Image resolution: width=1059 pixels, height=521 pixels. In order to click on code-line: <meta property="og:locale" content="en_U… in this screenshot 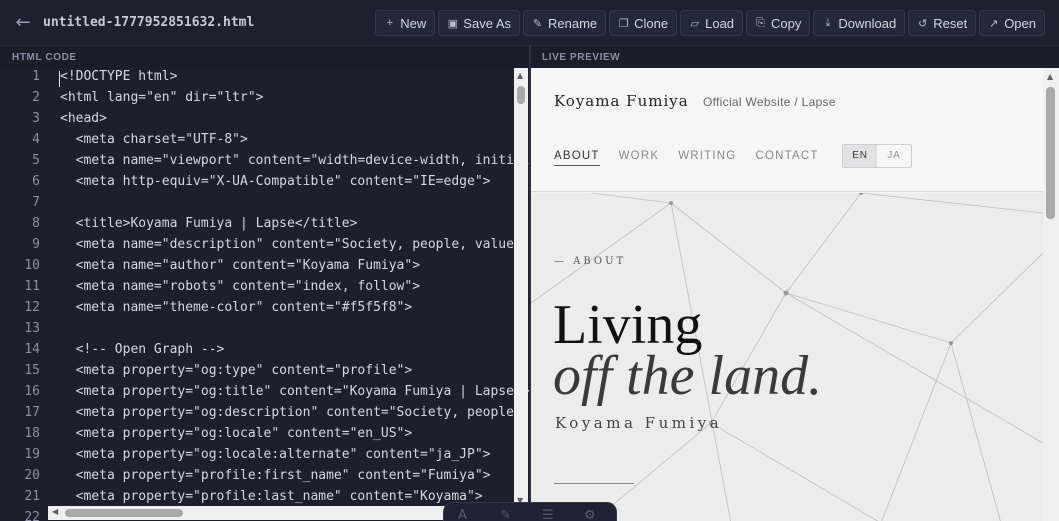, I will do `click(236, 433)`.